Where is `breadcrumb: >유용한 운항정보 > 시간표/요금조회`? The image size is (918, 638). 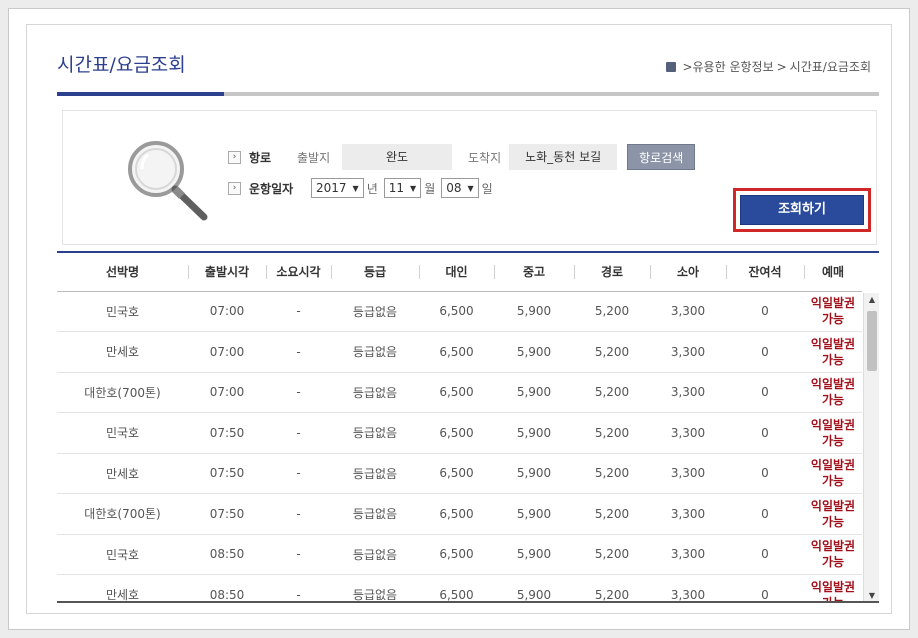 breadcrumb: >유용한 운항정보 > 시간표/요금조회 is located at coordinates (768, 66).